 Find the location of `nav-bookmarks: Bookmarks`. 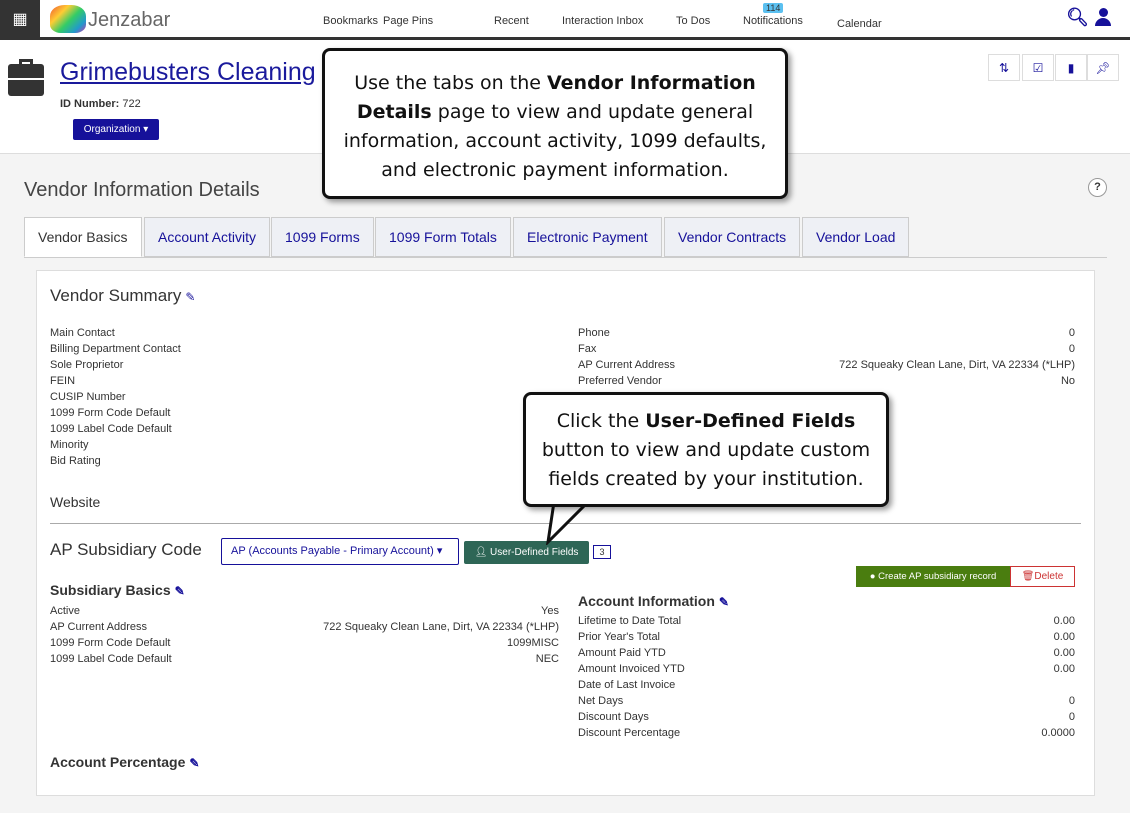

nav-bookmarks: Bookmarks is located at coordinates (350, 21).